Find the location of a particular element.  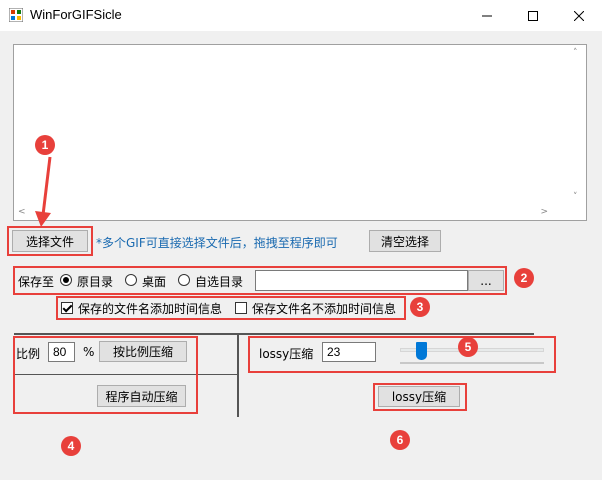

minimize-button is located at coordinates (487, 15).